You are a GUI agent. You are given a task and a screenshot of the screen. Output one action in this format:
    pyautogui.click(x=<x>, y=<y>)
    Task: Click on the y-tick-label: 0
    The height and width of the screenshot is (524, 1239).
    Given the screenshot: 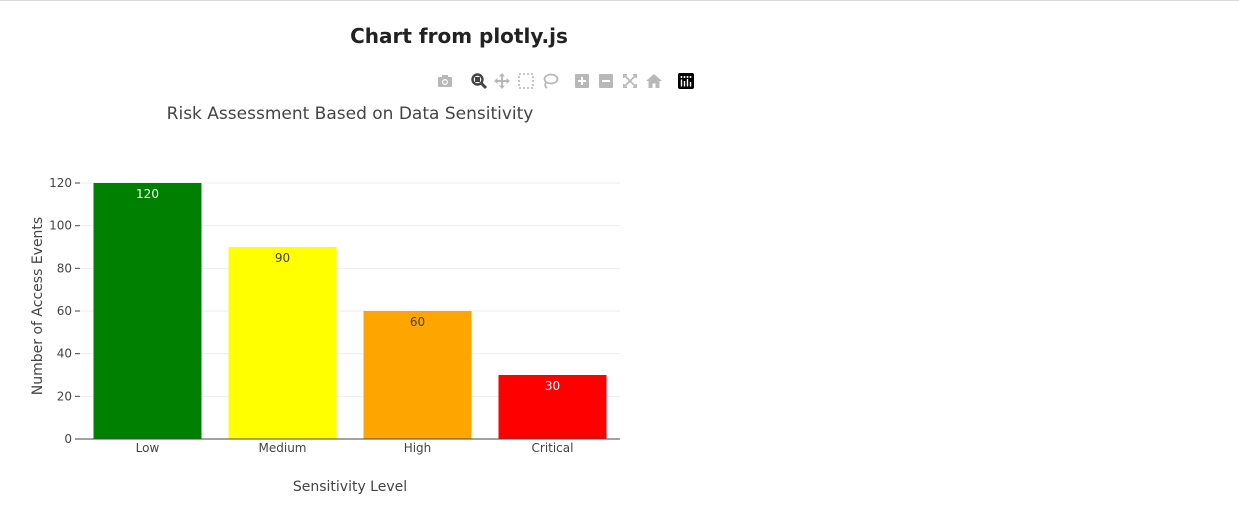 What is the action you would take?
    pyautogui.click(x=68, y=439)
    